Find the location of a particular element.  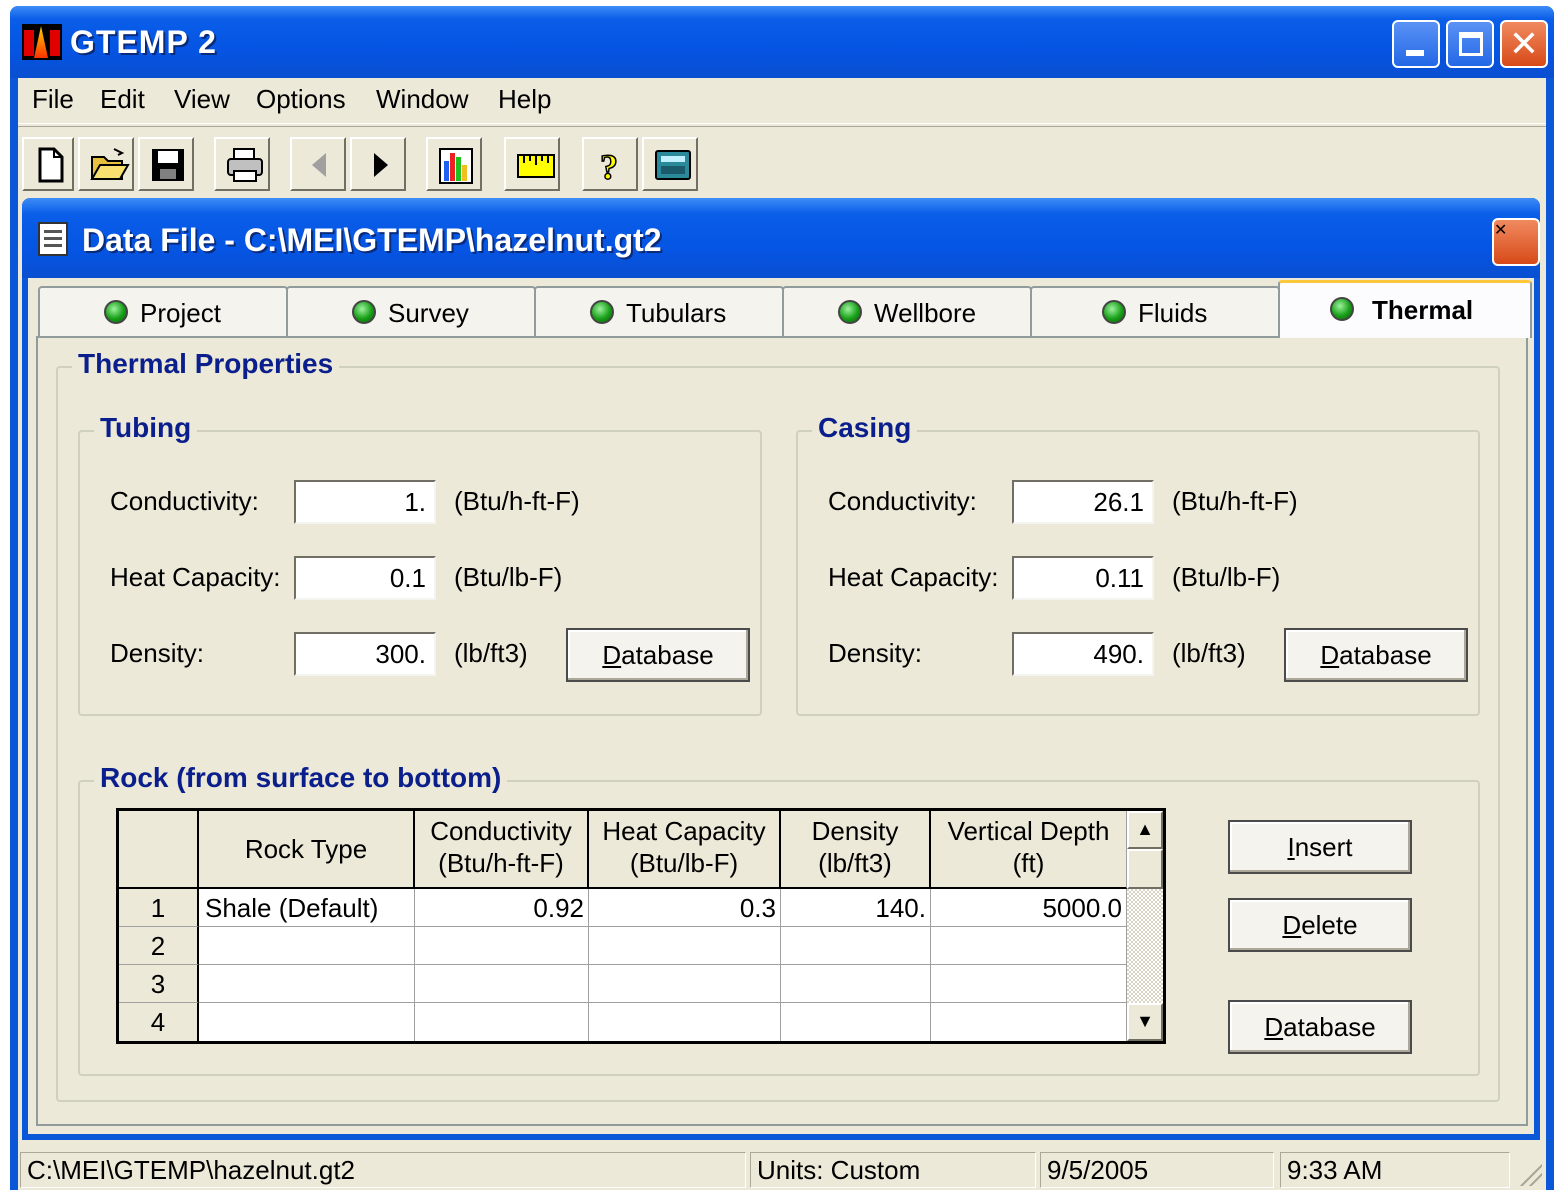

tubing-density-field: 300. is located at coordinates (365, 654).